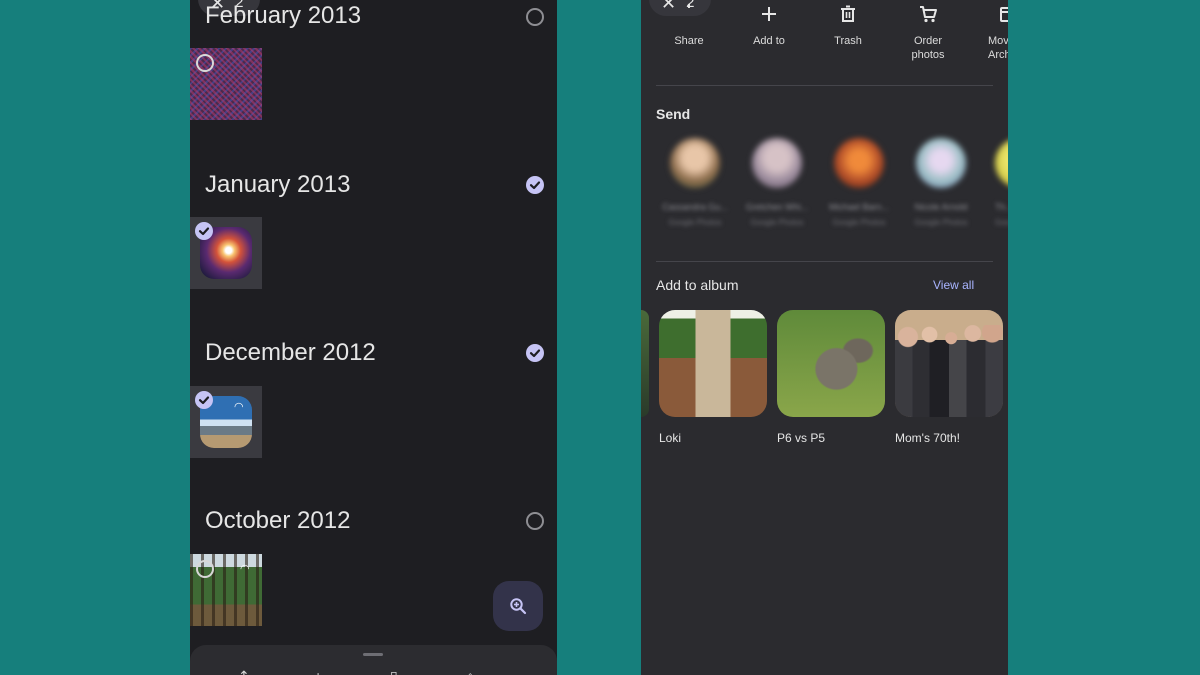  What do you see at coordinates (689, 24) in the screenshot?
I see `share-action: Share` at bounding box center [689, 24].